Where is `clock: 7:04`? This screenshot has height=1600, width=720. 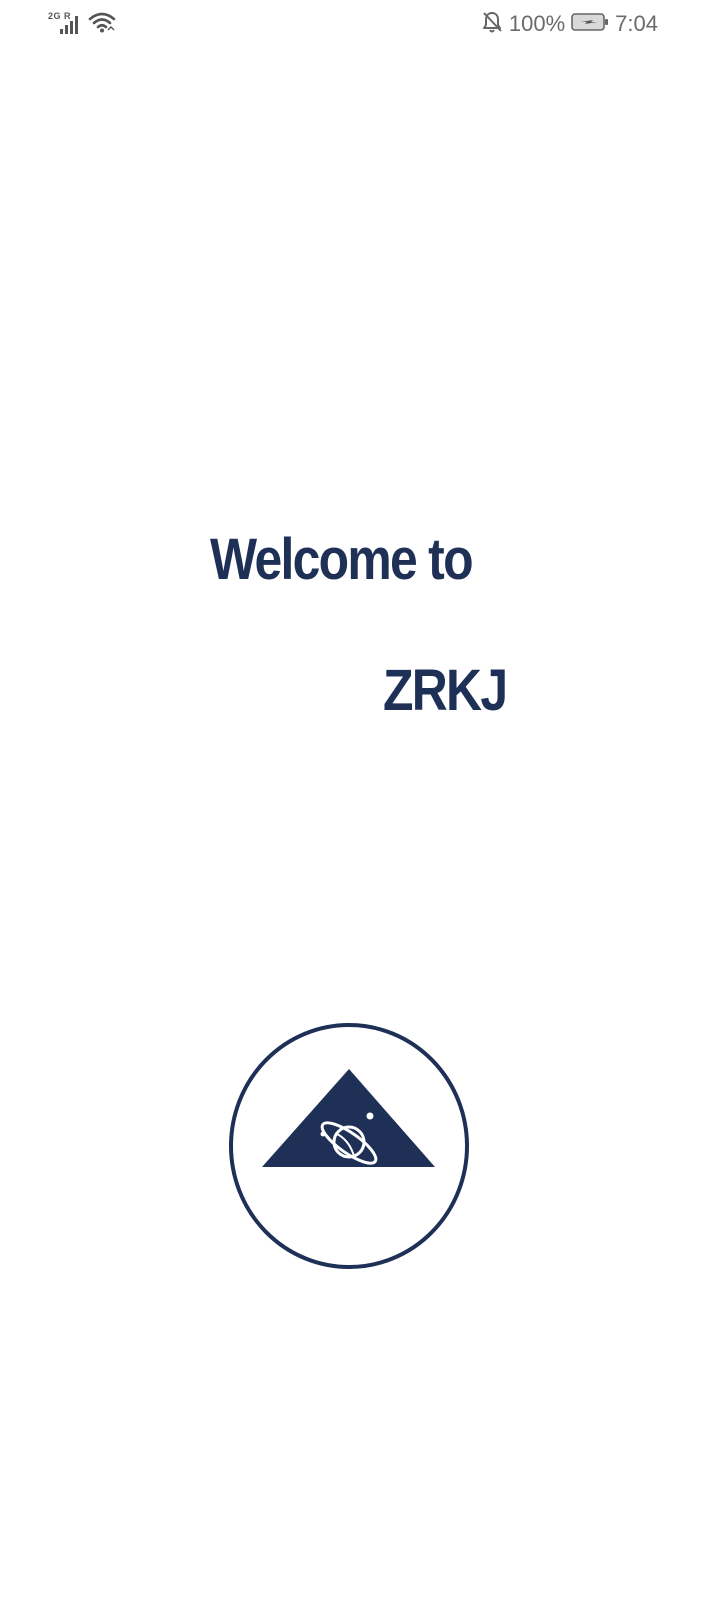
clock: 7:04 is located at coordinates (636, 23).